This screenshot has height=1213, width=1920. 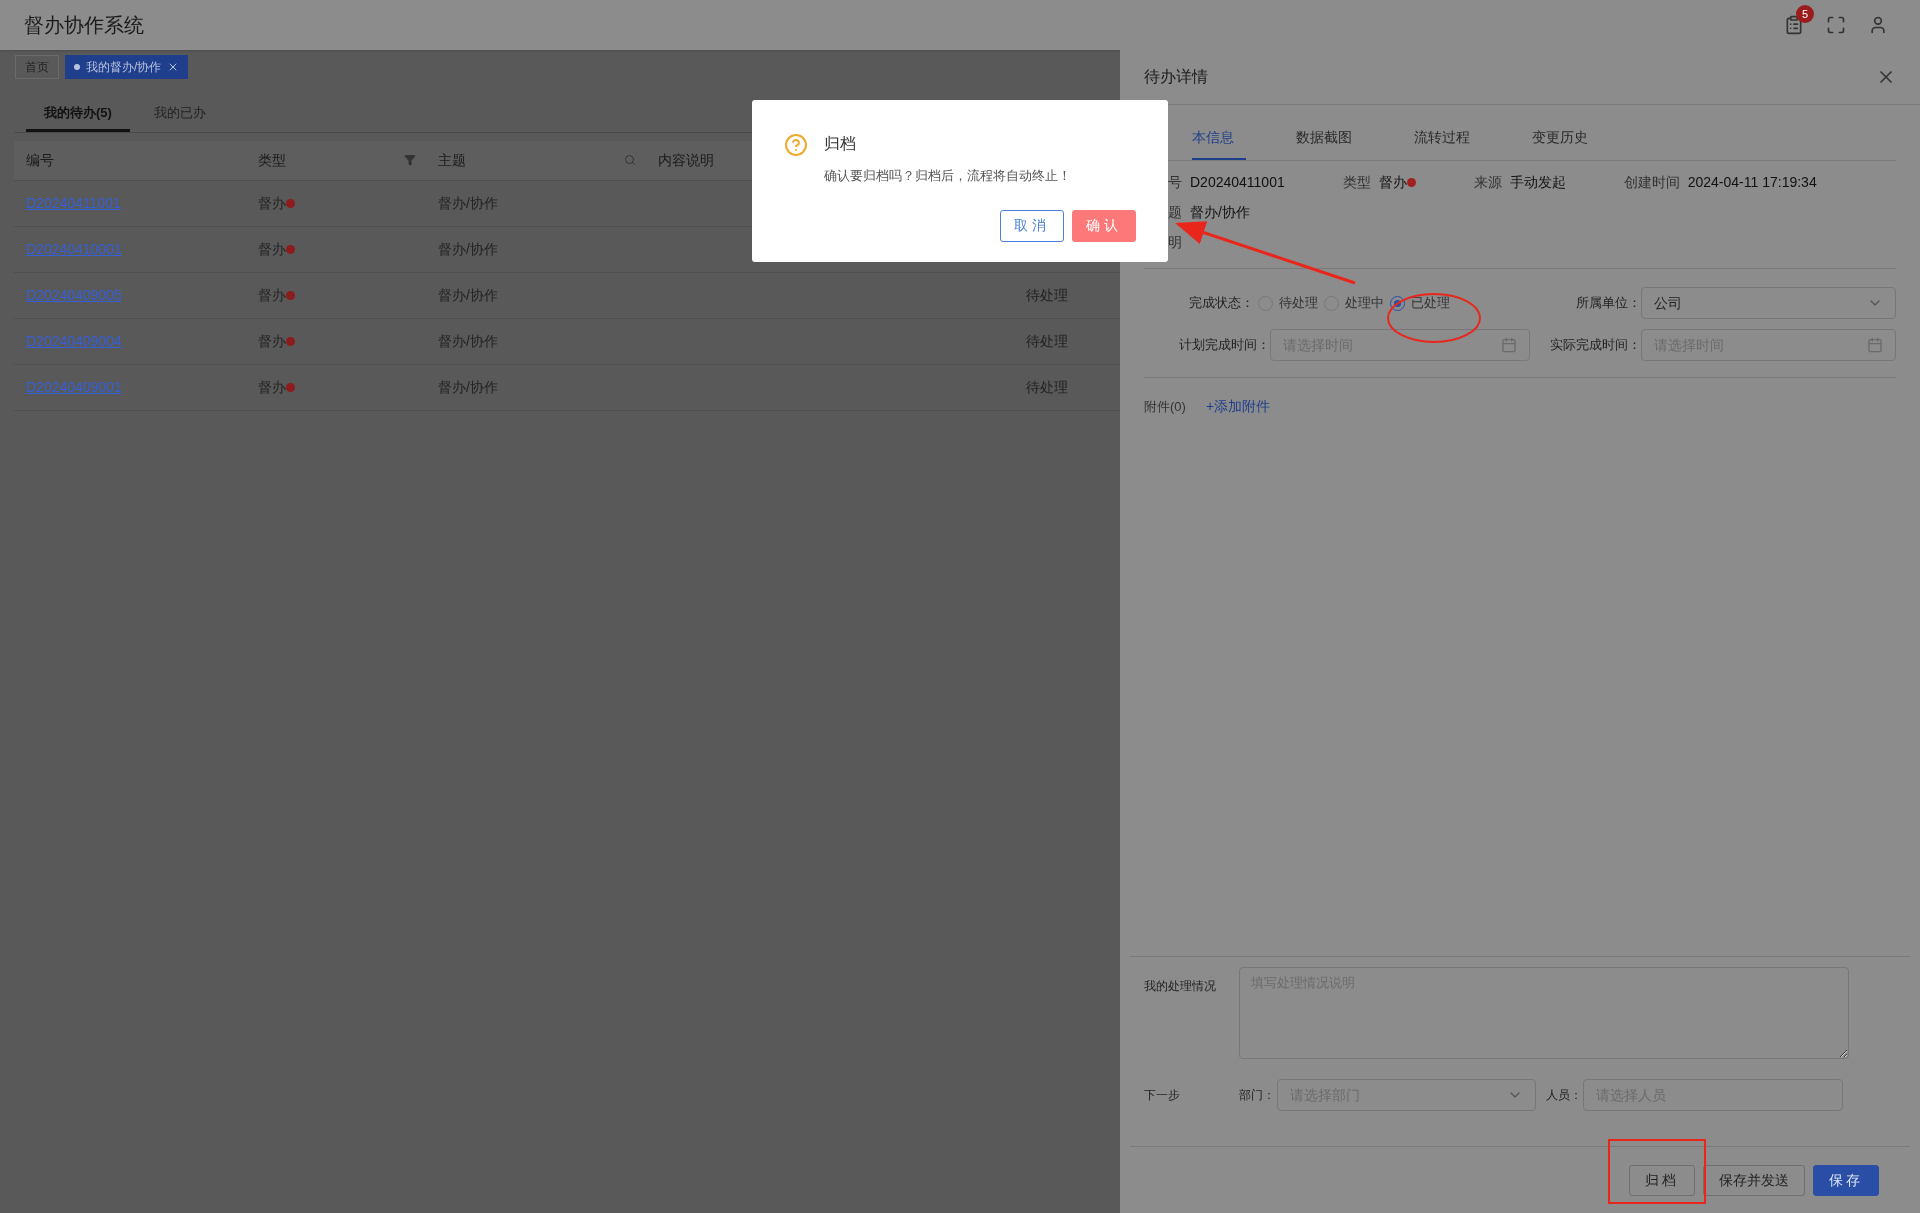 What do you see at coordinates (1324, 138) in the screenshot?
I see `drawer-tab: 数据截图` at bounding box center [1324, 138].